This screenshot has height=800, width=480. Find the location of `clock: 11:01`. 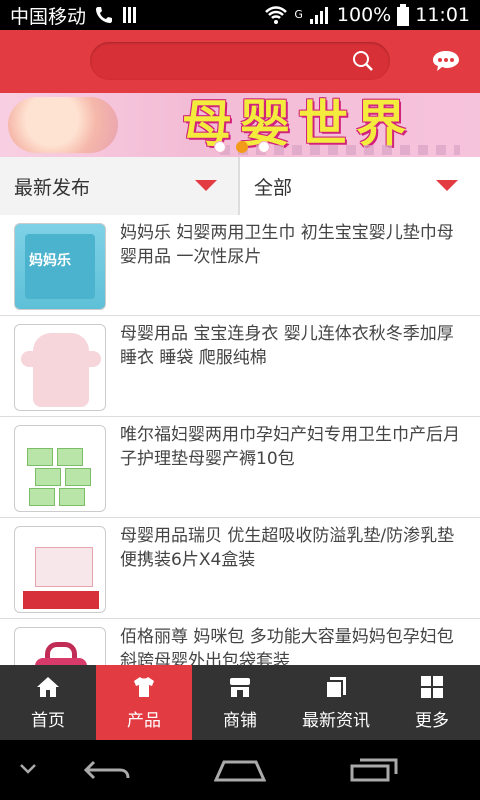

clock: 11:01 is located at coordinates (442, 15).